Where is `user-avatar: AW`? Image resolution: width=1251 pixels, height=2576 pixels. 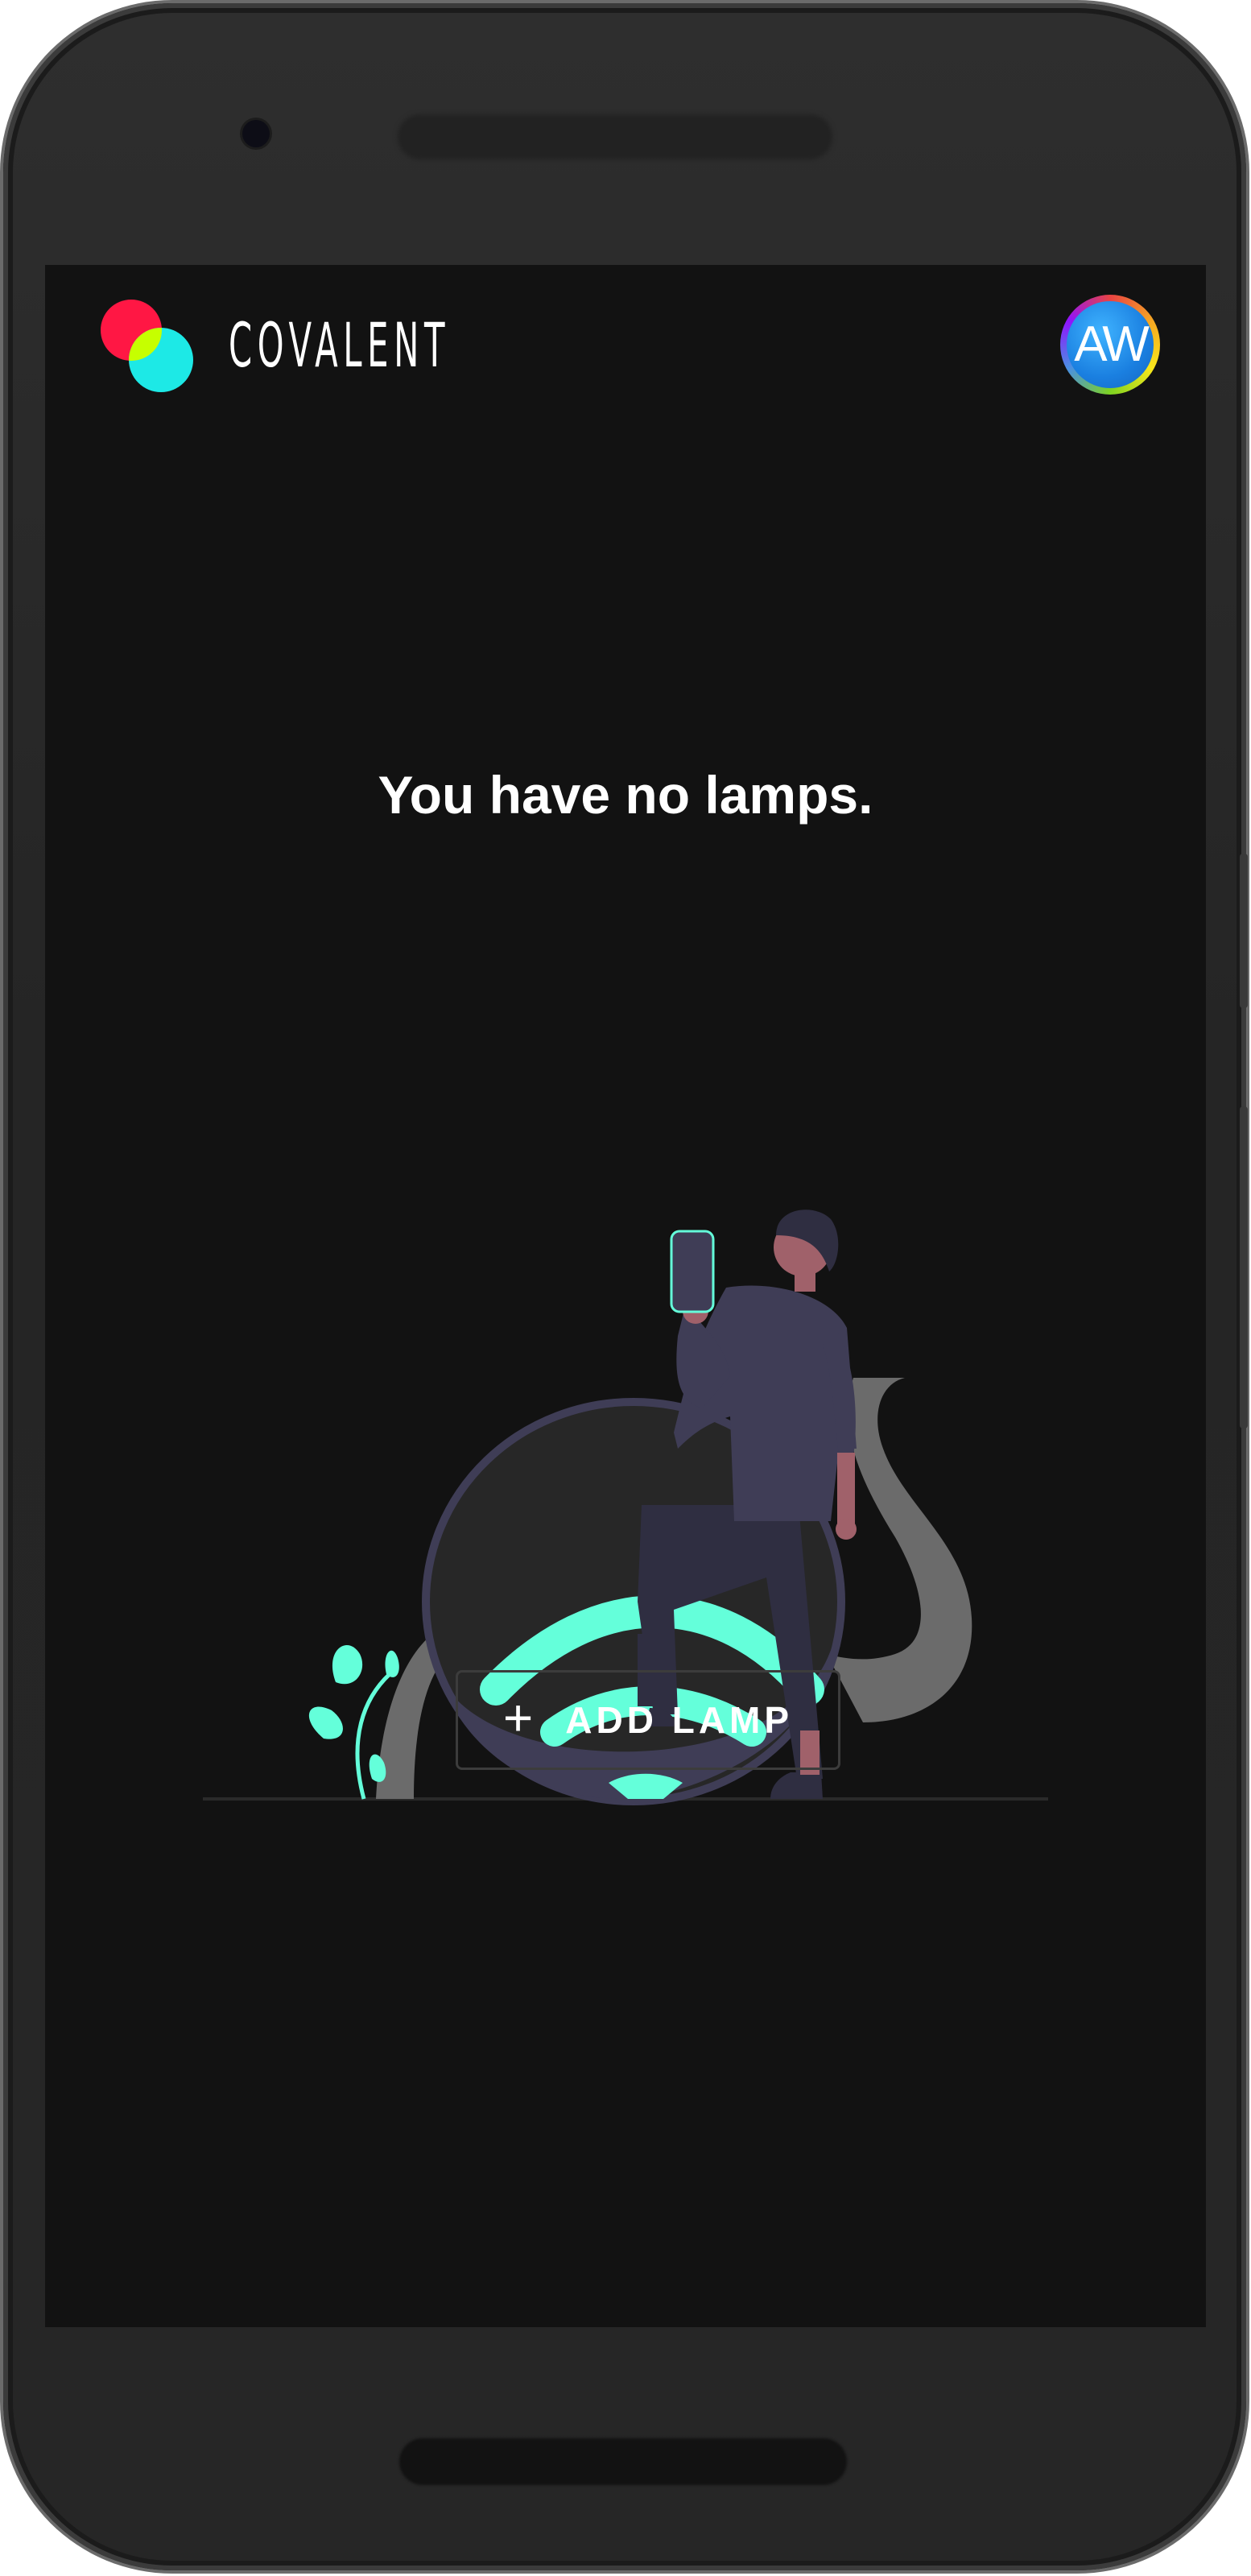
user-avatar: AW is located at coordinates (1110, 345).